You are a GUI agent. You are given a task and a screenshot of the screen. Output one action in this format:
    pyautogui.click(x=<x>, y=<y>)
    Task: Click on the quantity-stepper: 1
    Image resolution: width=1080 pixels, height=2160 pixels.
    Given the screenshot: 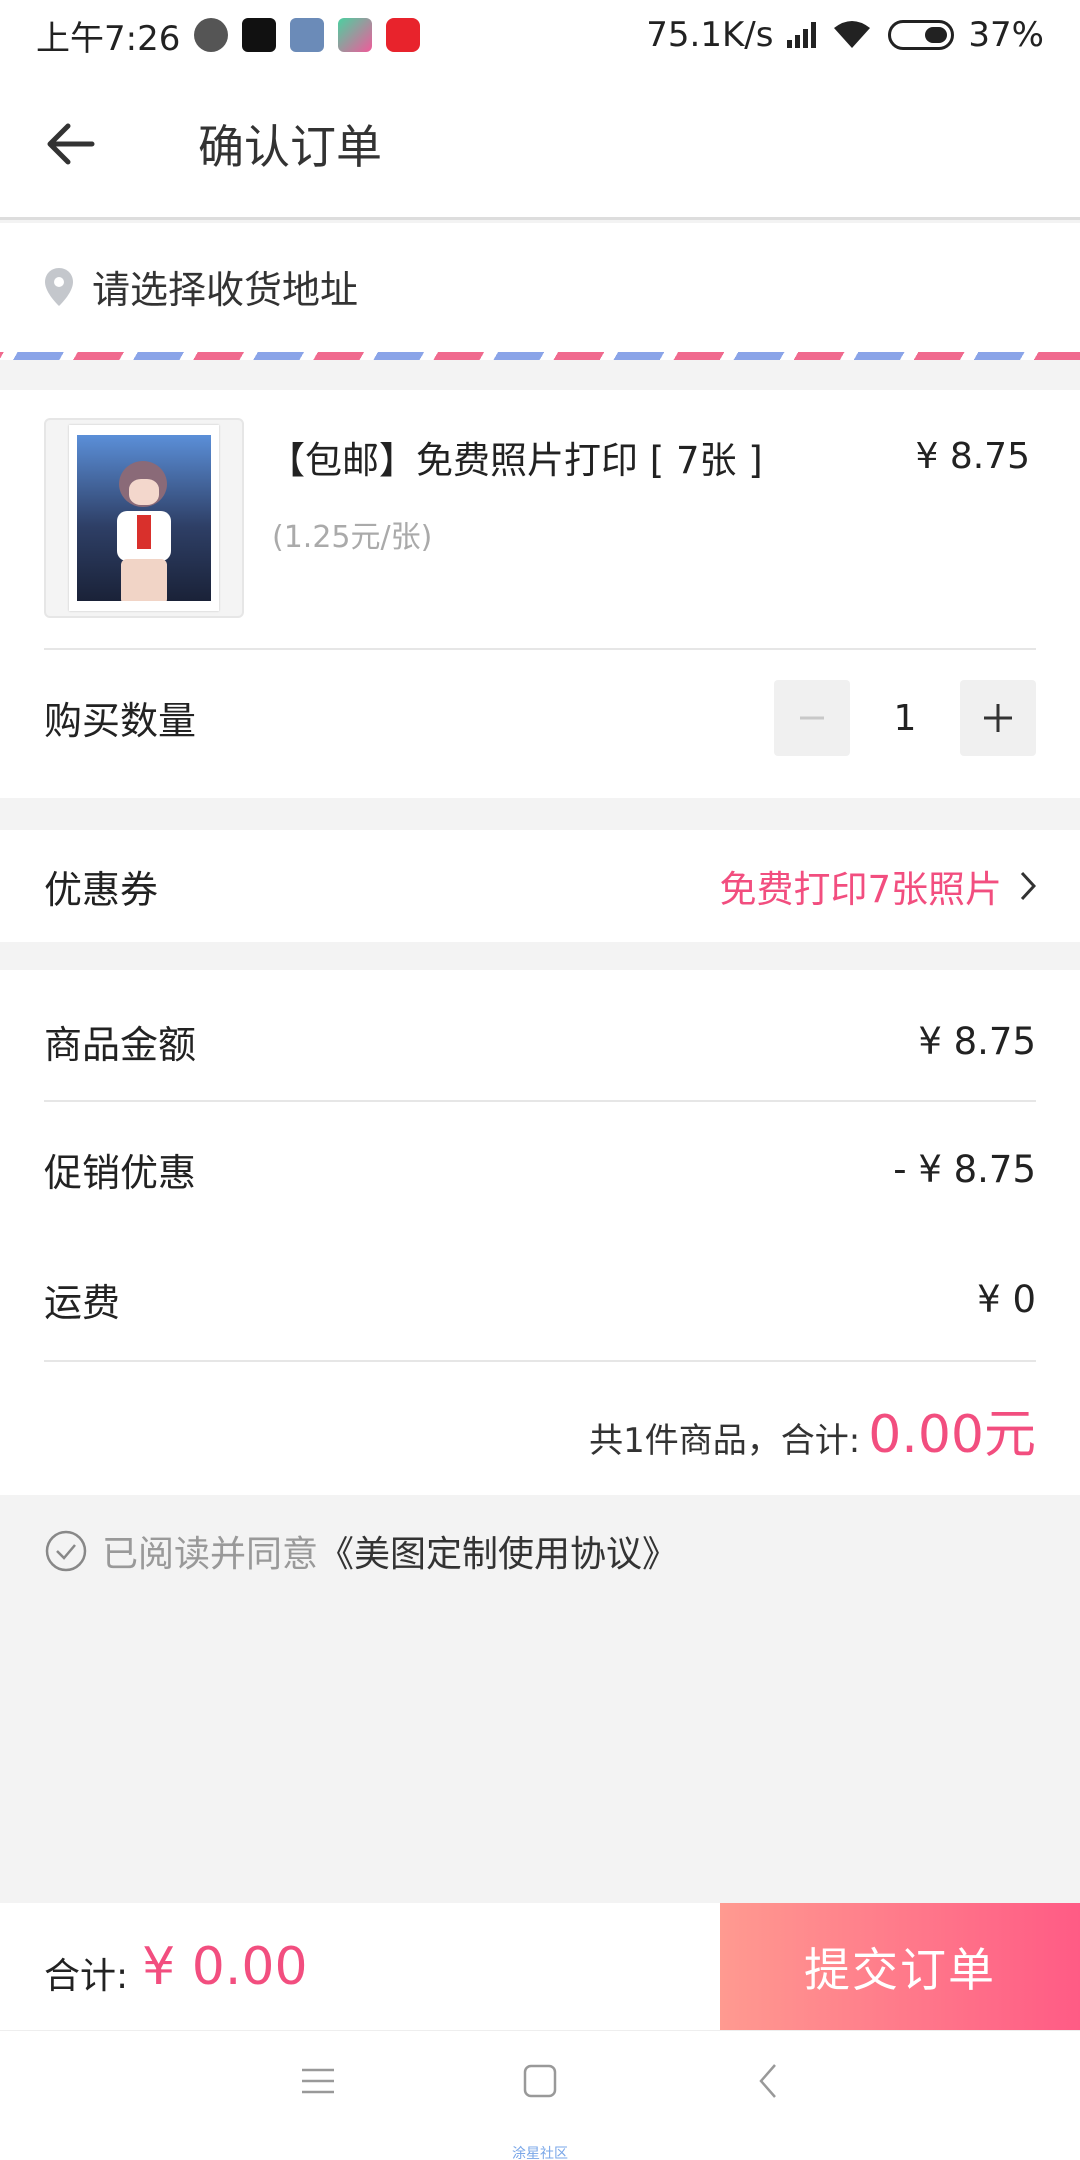 What is the action you would take?
    pyautogui.click(x=905, y=718)
    